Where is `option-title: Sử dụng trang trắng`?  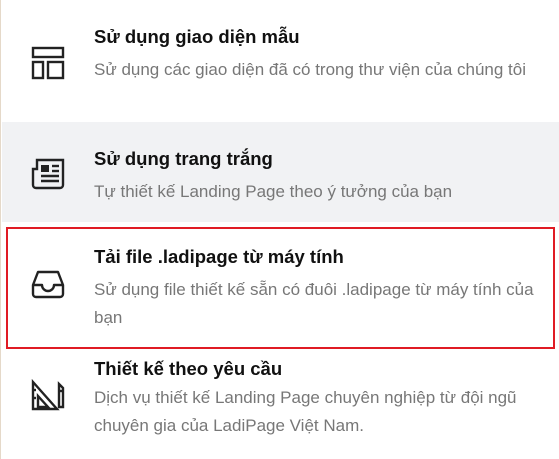
option-title: Sử dụng trang trắng is located at coordinates (183, 158).